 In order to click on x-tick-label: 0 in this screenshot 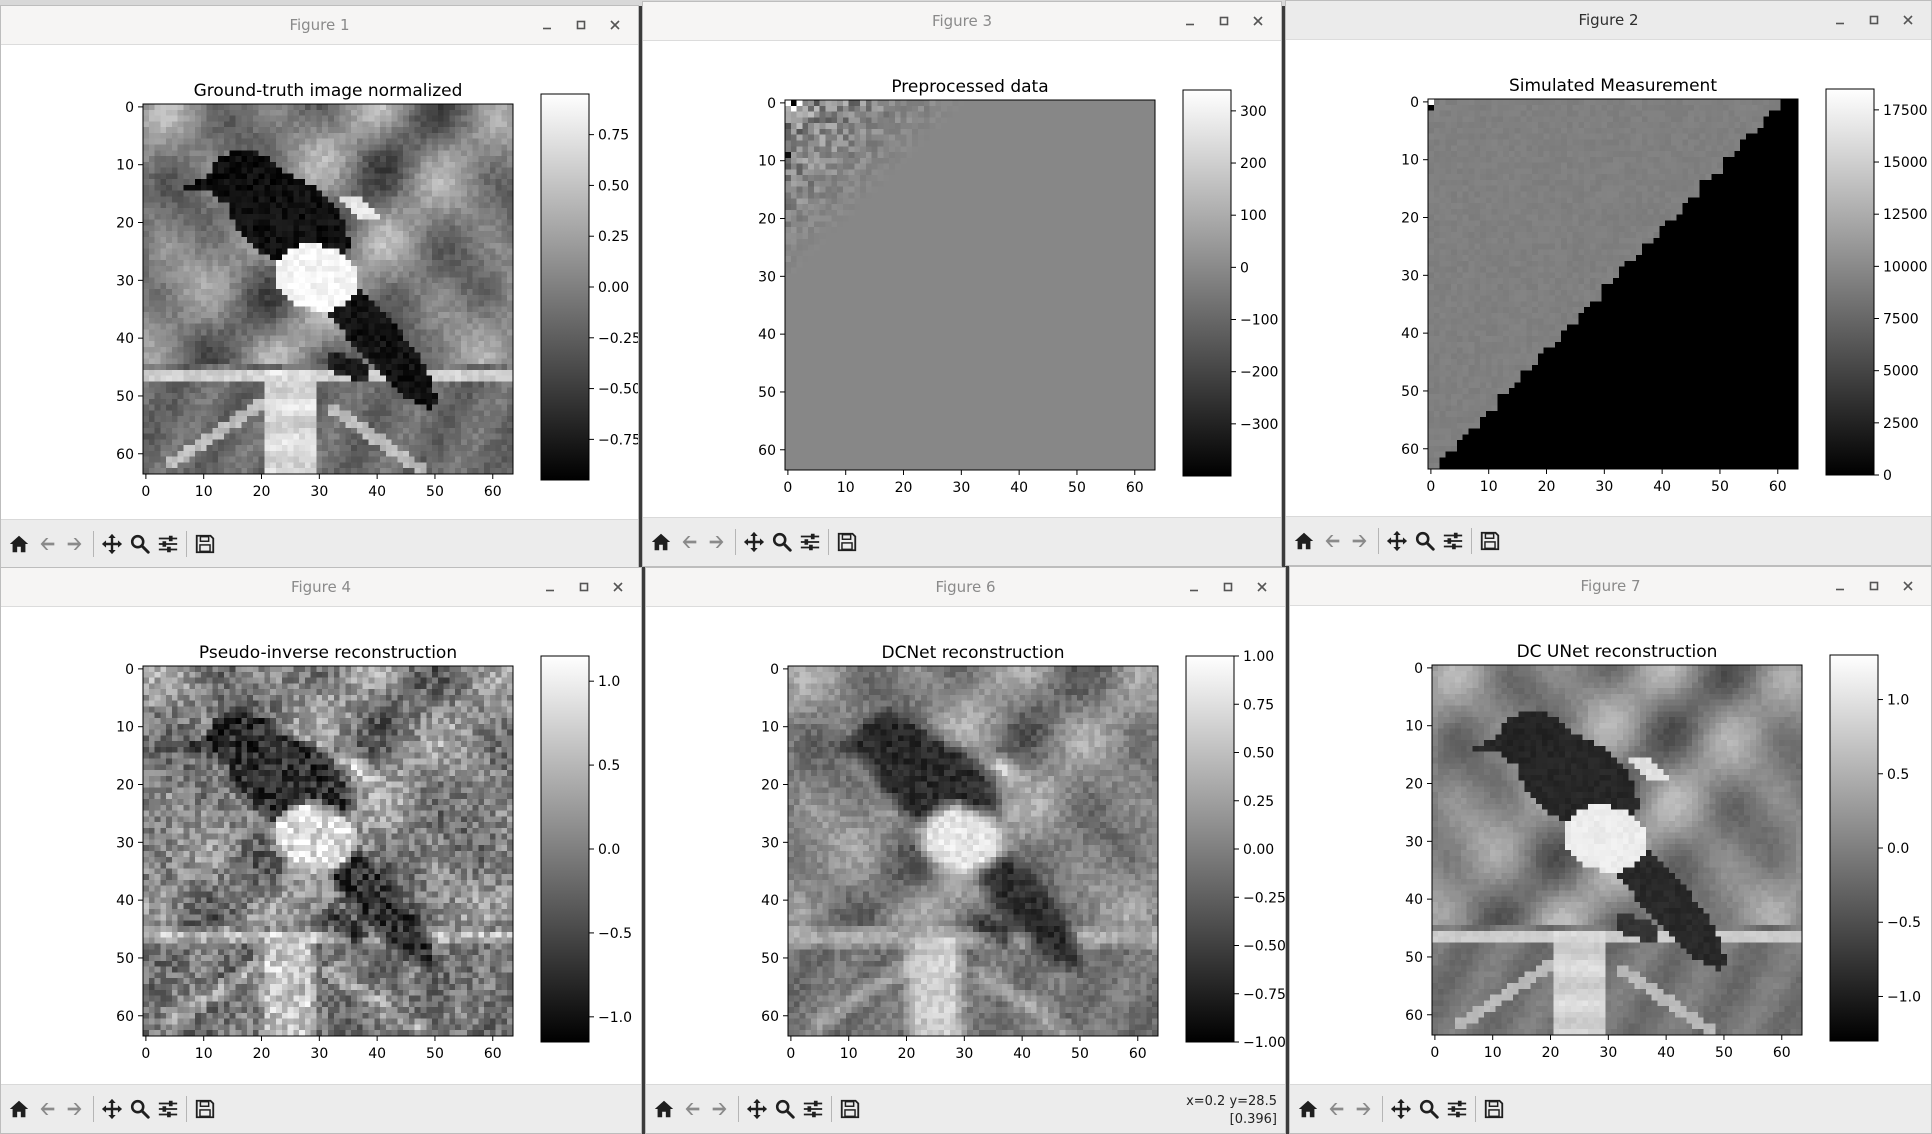, I will do `click(790, 1054)`.